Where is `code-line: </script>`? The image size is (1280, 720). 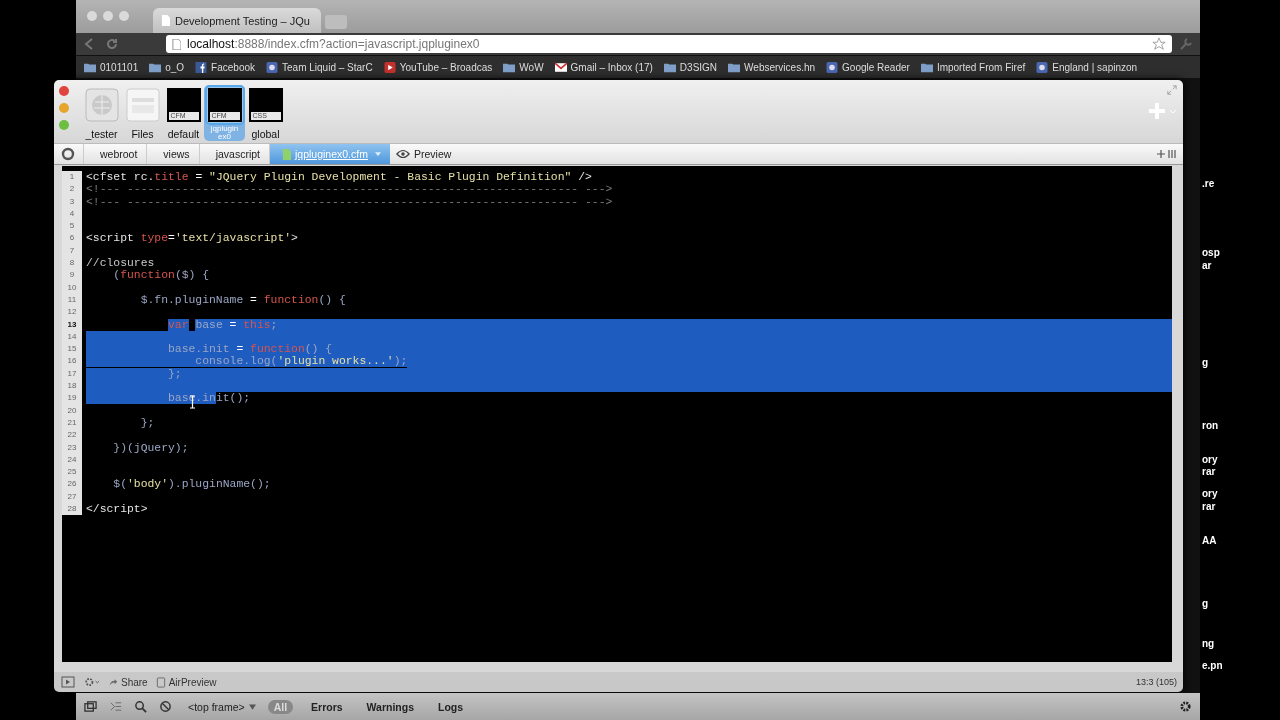 code-line: </script> is located at coordinates (117, 509).